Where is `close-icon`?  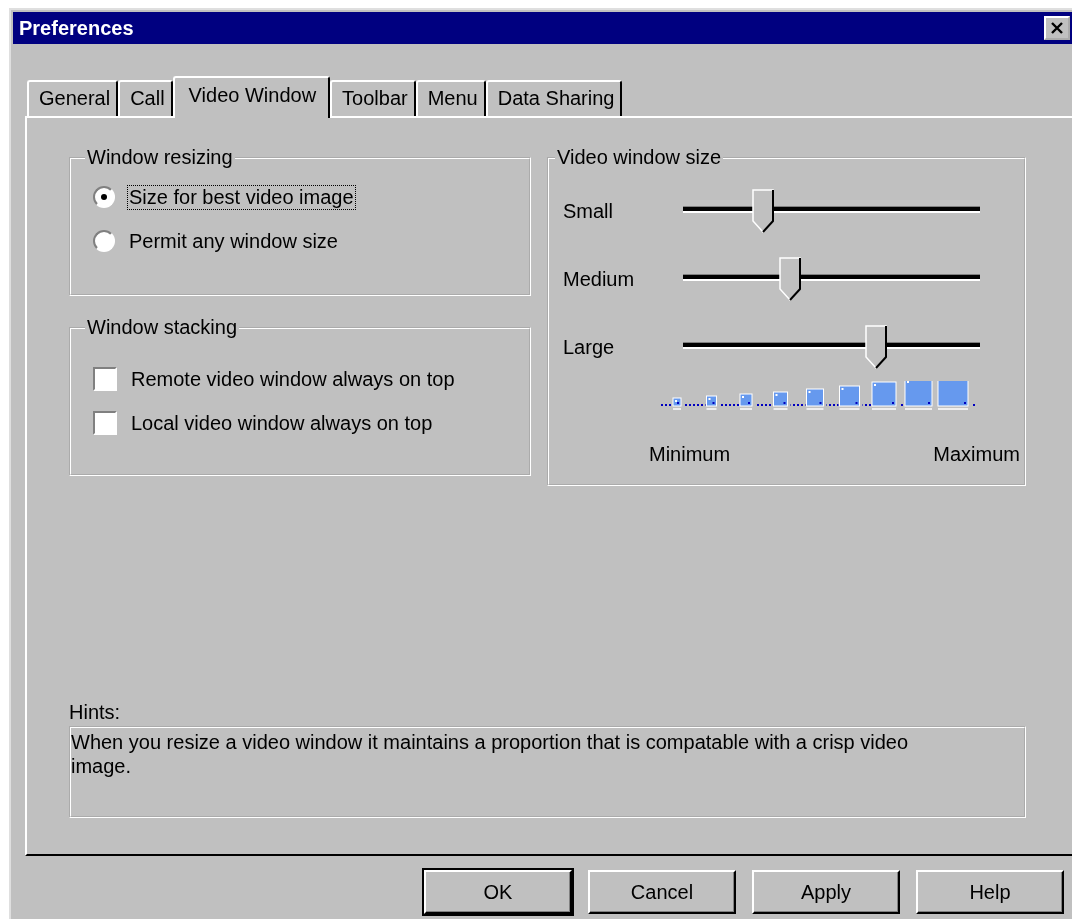 close-icon is located at coordinates (1057, 28).